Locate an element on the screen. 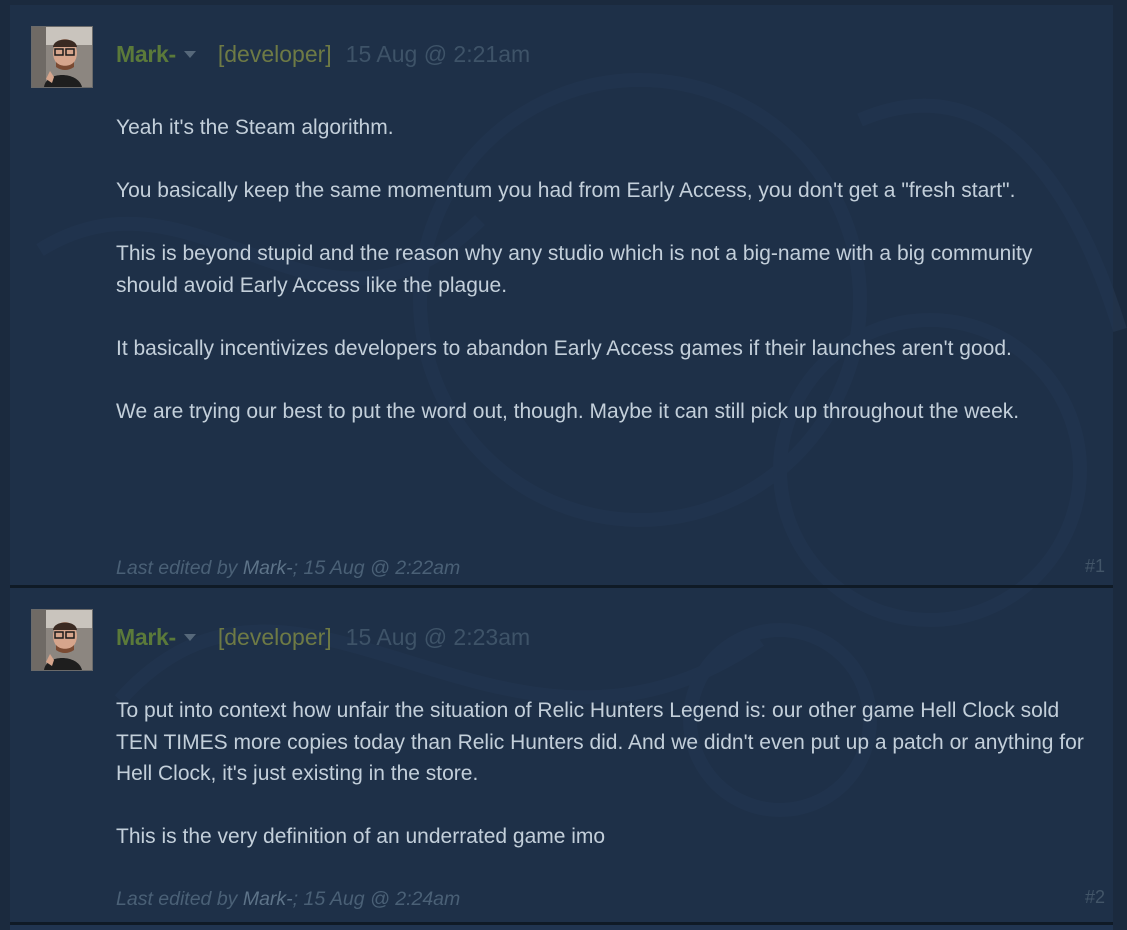 The image size is (1127, 930). post-author-line: Mark- [developer] 15 Aug @ 2:23am is located at coordinates (323, 637).